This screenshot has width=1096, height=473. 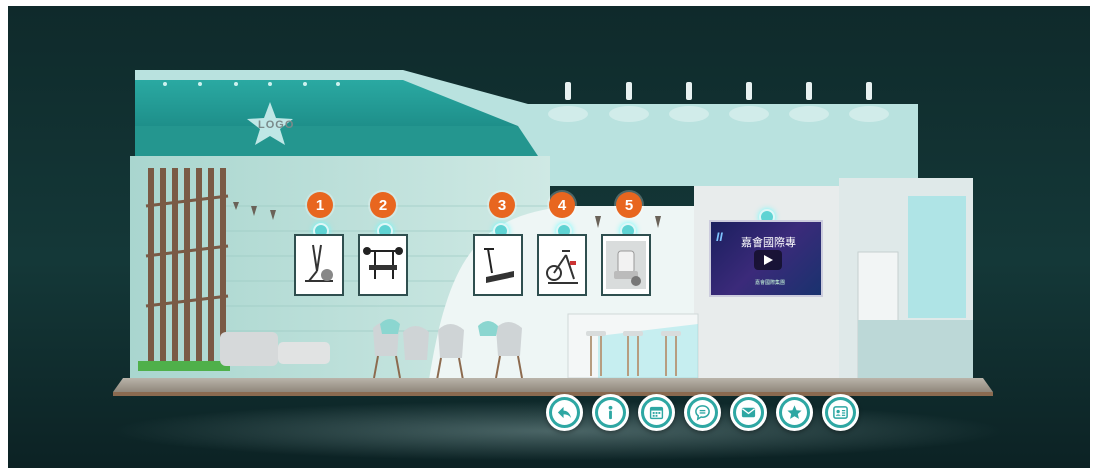 I want to click on mail-icon, so click(x=748, y=412).